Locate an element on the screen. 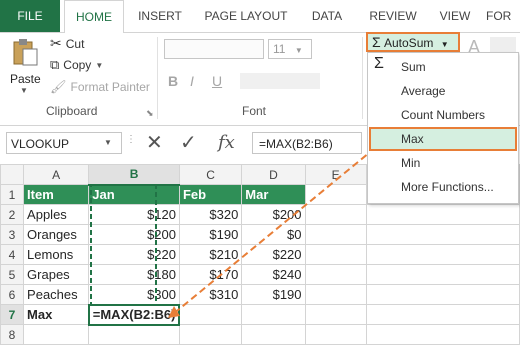 Image resolution: width=520 pixels, height=345 pixels. menu-item-count-numbers: Count Numbers is located at coordinates (443, 115).